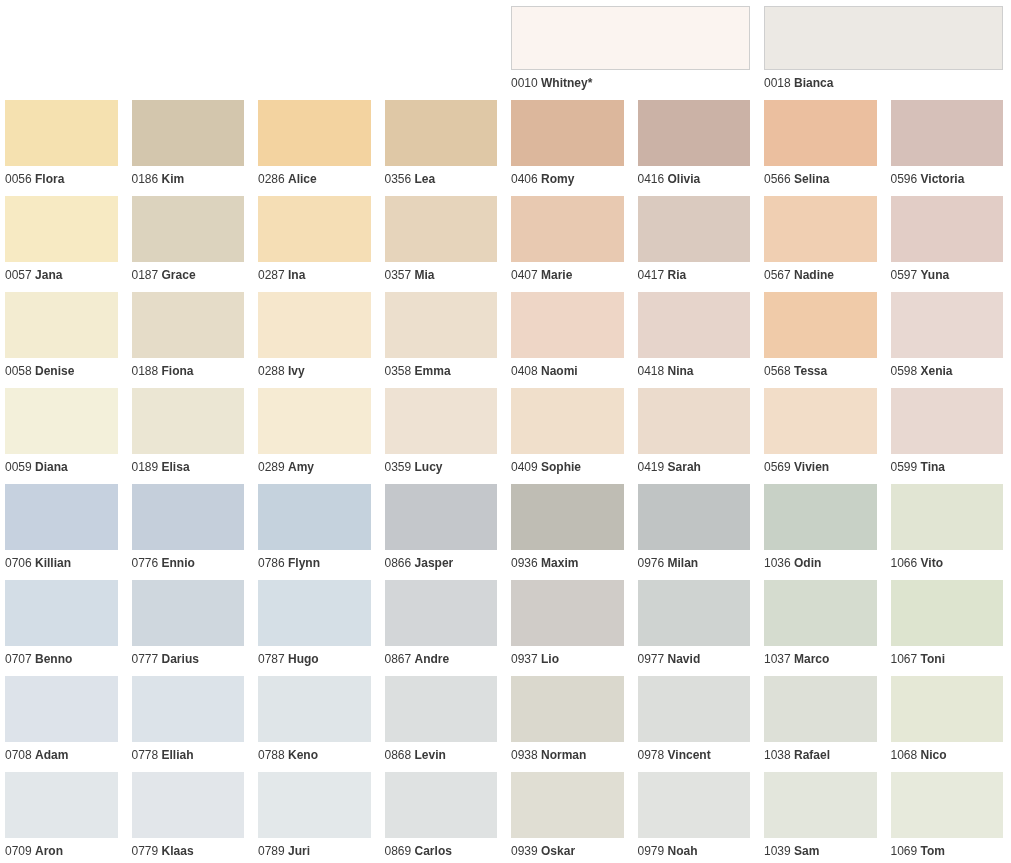 Image resolution: width=1011 pixels, height=863 pixels. I want to click on swatch-label: 0977 Navid, so click(669, 659).